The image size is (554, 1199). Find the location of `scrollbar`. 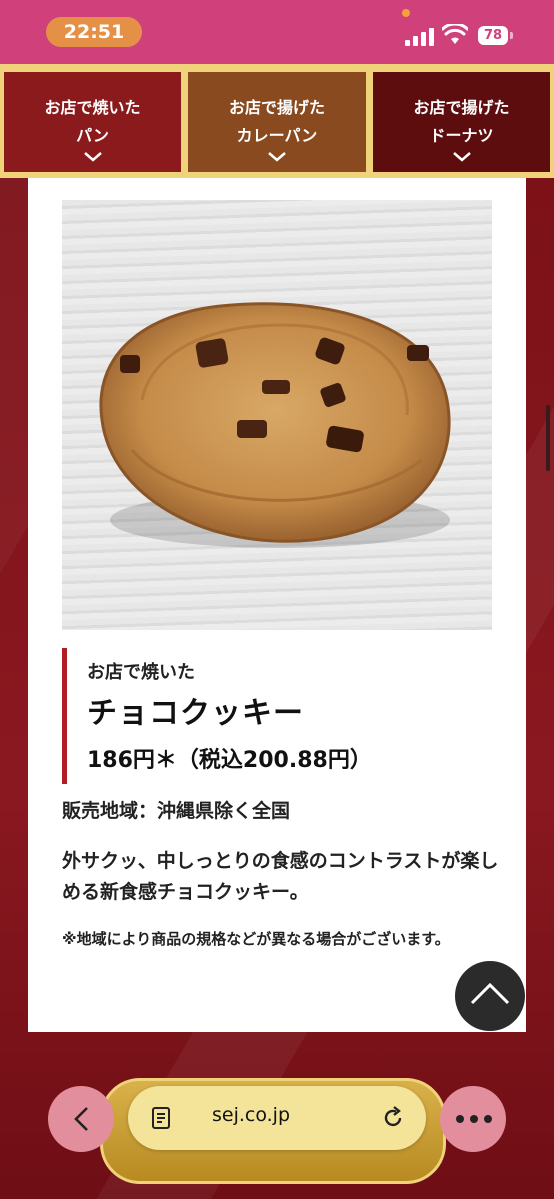

scrollbar is located at coordinates (548, 438).